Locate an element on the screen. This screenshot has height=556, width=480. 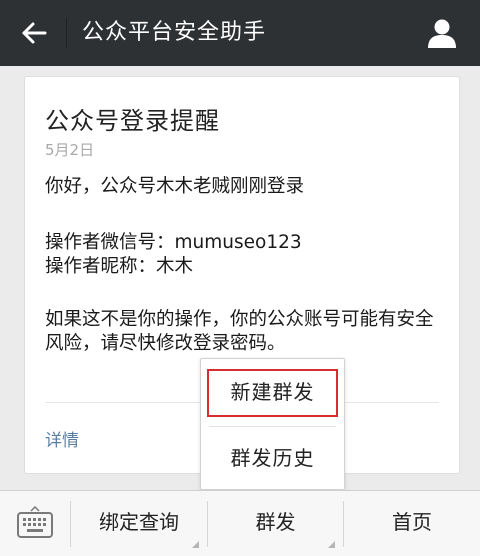
submenu-popup: 新建群发 群发历史 is located at coordinates (272, 424).